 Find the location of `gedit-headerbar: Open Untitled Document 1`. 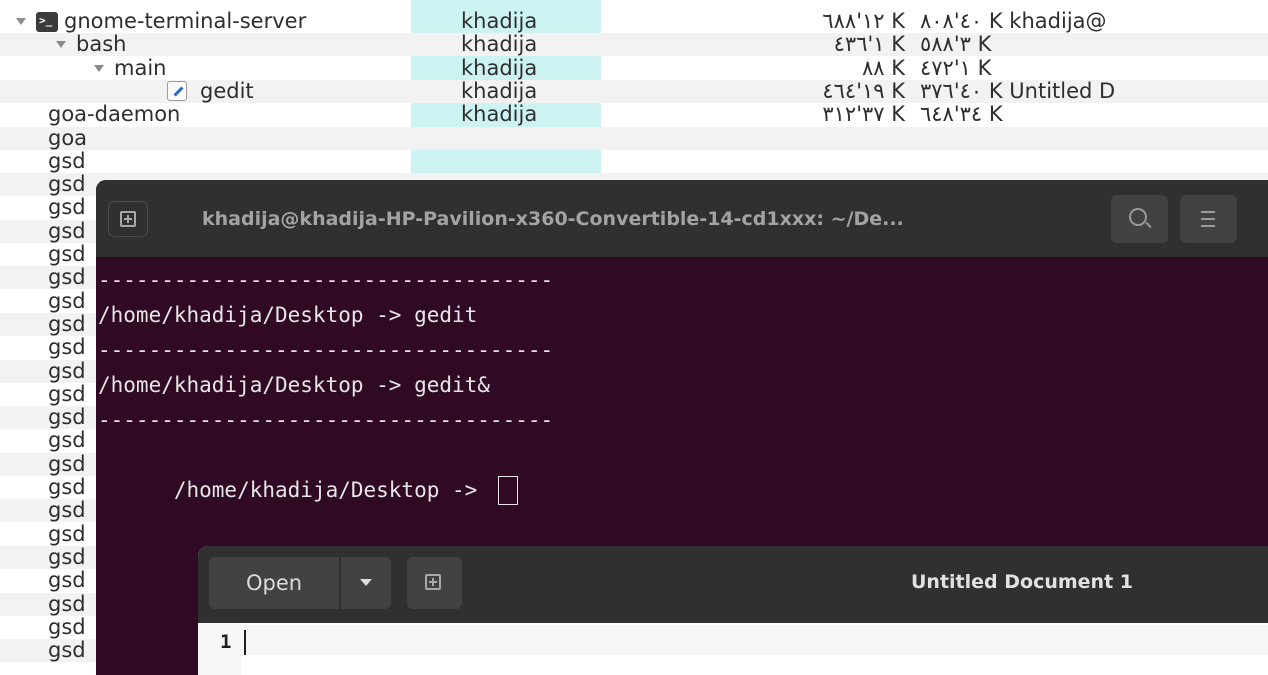

gedit-headerbar: Open Untitled Document 1 is located at coordinates (733, 584).